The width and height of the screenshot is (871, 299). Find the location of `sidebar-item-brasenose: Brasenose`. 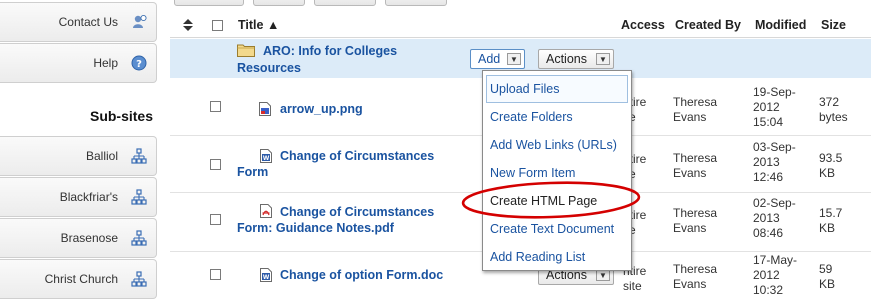

sidebar-item-brasenose: Brasenose is located at coordinates (78, 238).